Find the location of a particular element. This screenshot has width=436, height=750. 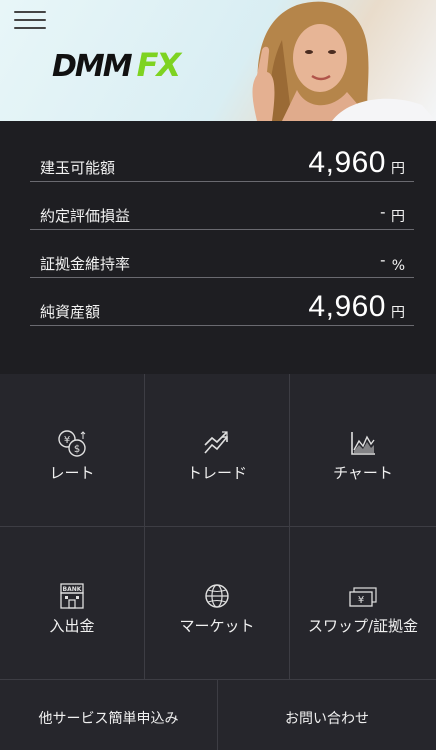

summary-row-net-assets: 純資産額 4,960 円 is located at coordinates (222, 302).